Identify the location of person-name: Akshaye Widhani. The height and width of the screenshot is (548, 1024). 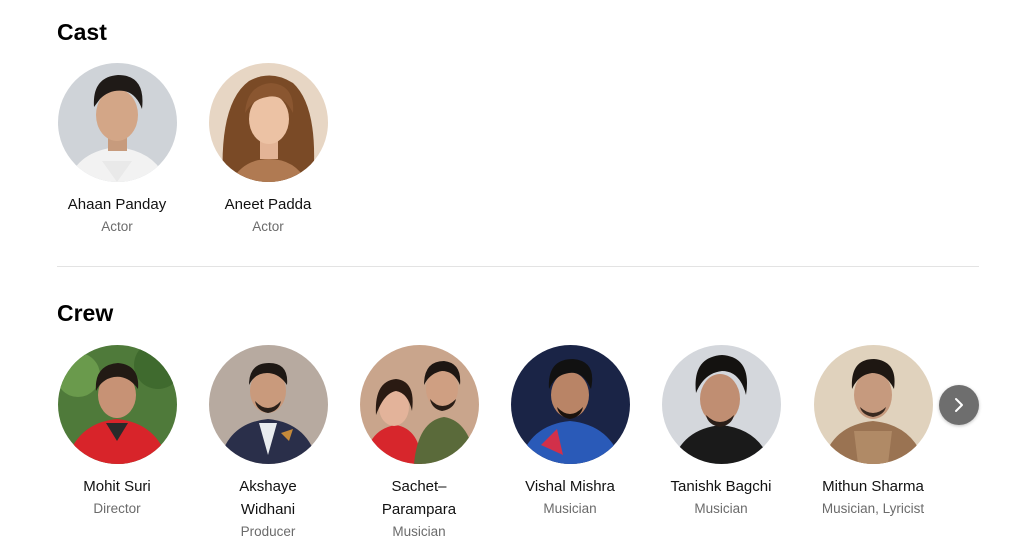
(268, 498).